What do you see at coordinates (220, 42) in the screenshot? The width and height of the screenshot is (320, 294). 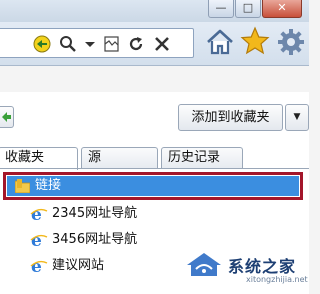 I see `home-icon` at bounding box center [220, 42].